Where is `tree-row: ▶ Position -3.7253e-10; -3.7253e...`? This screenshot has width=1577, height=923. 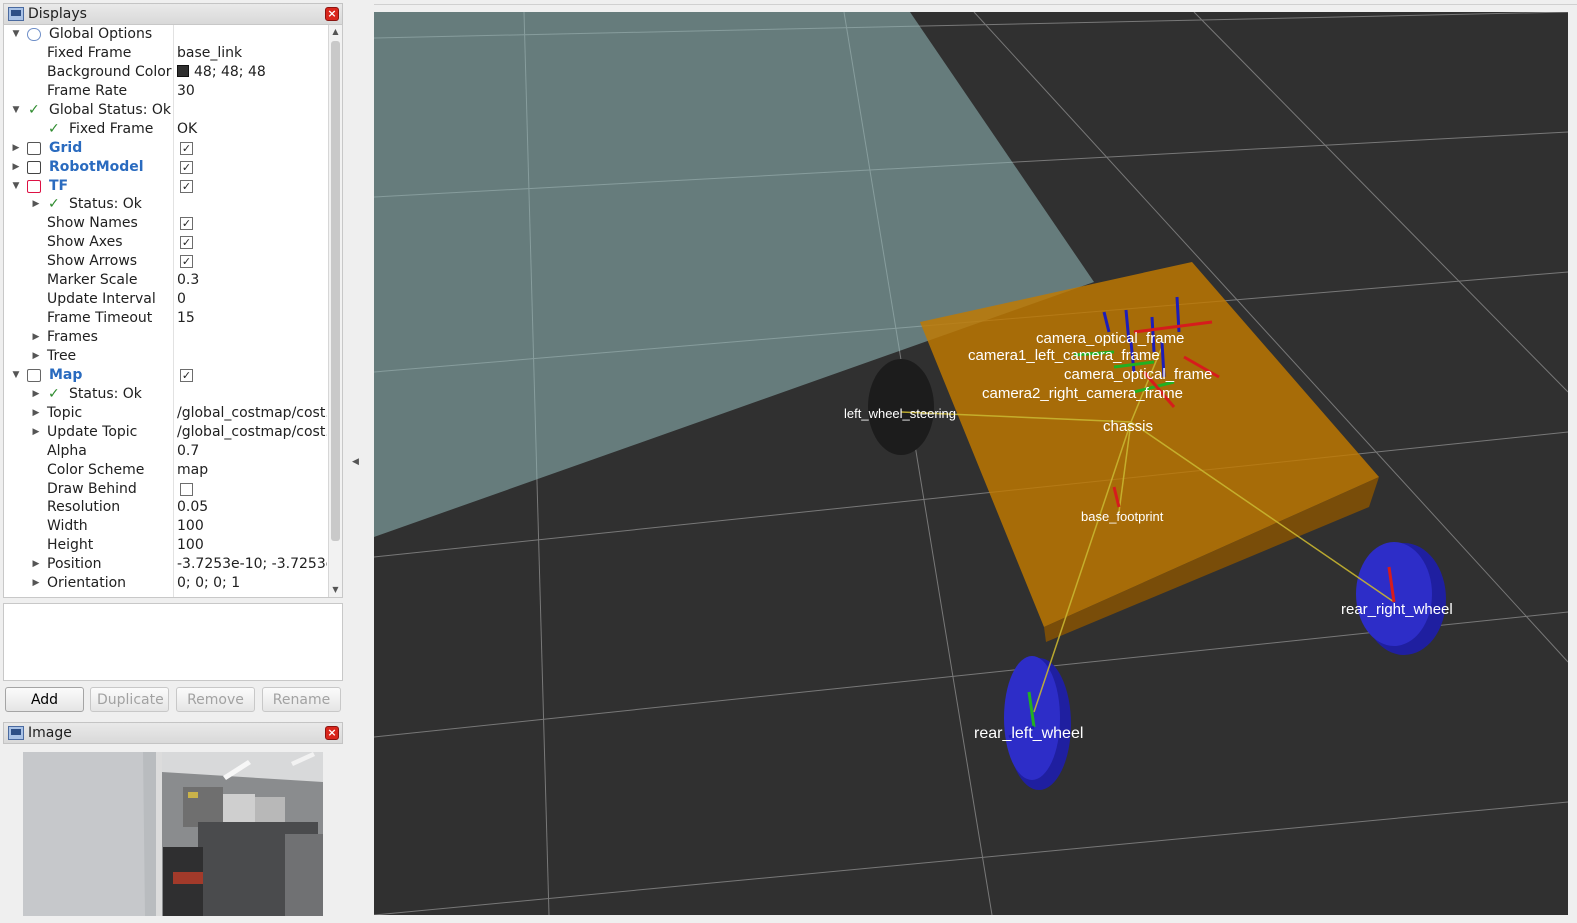 tree-row: ▶ Position -3.7253e-10; -3.7253e... is located at coordinates (173, 564).